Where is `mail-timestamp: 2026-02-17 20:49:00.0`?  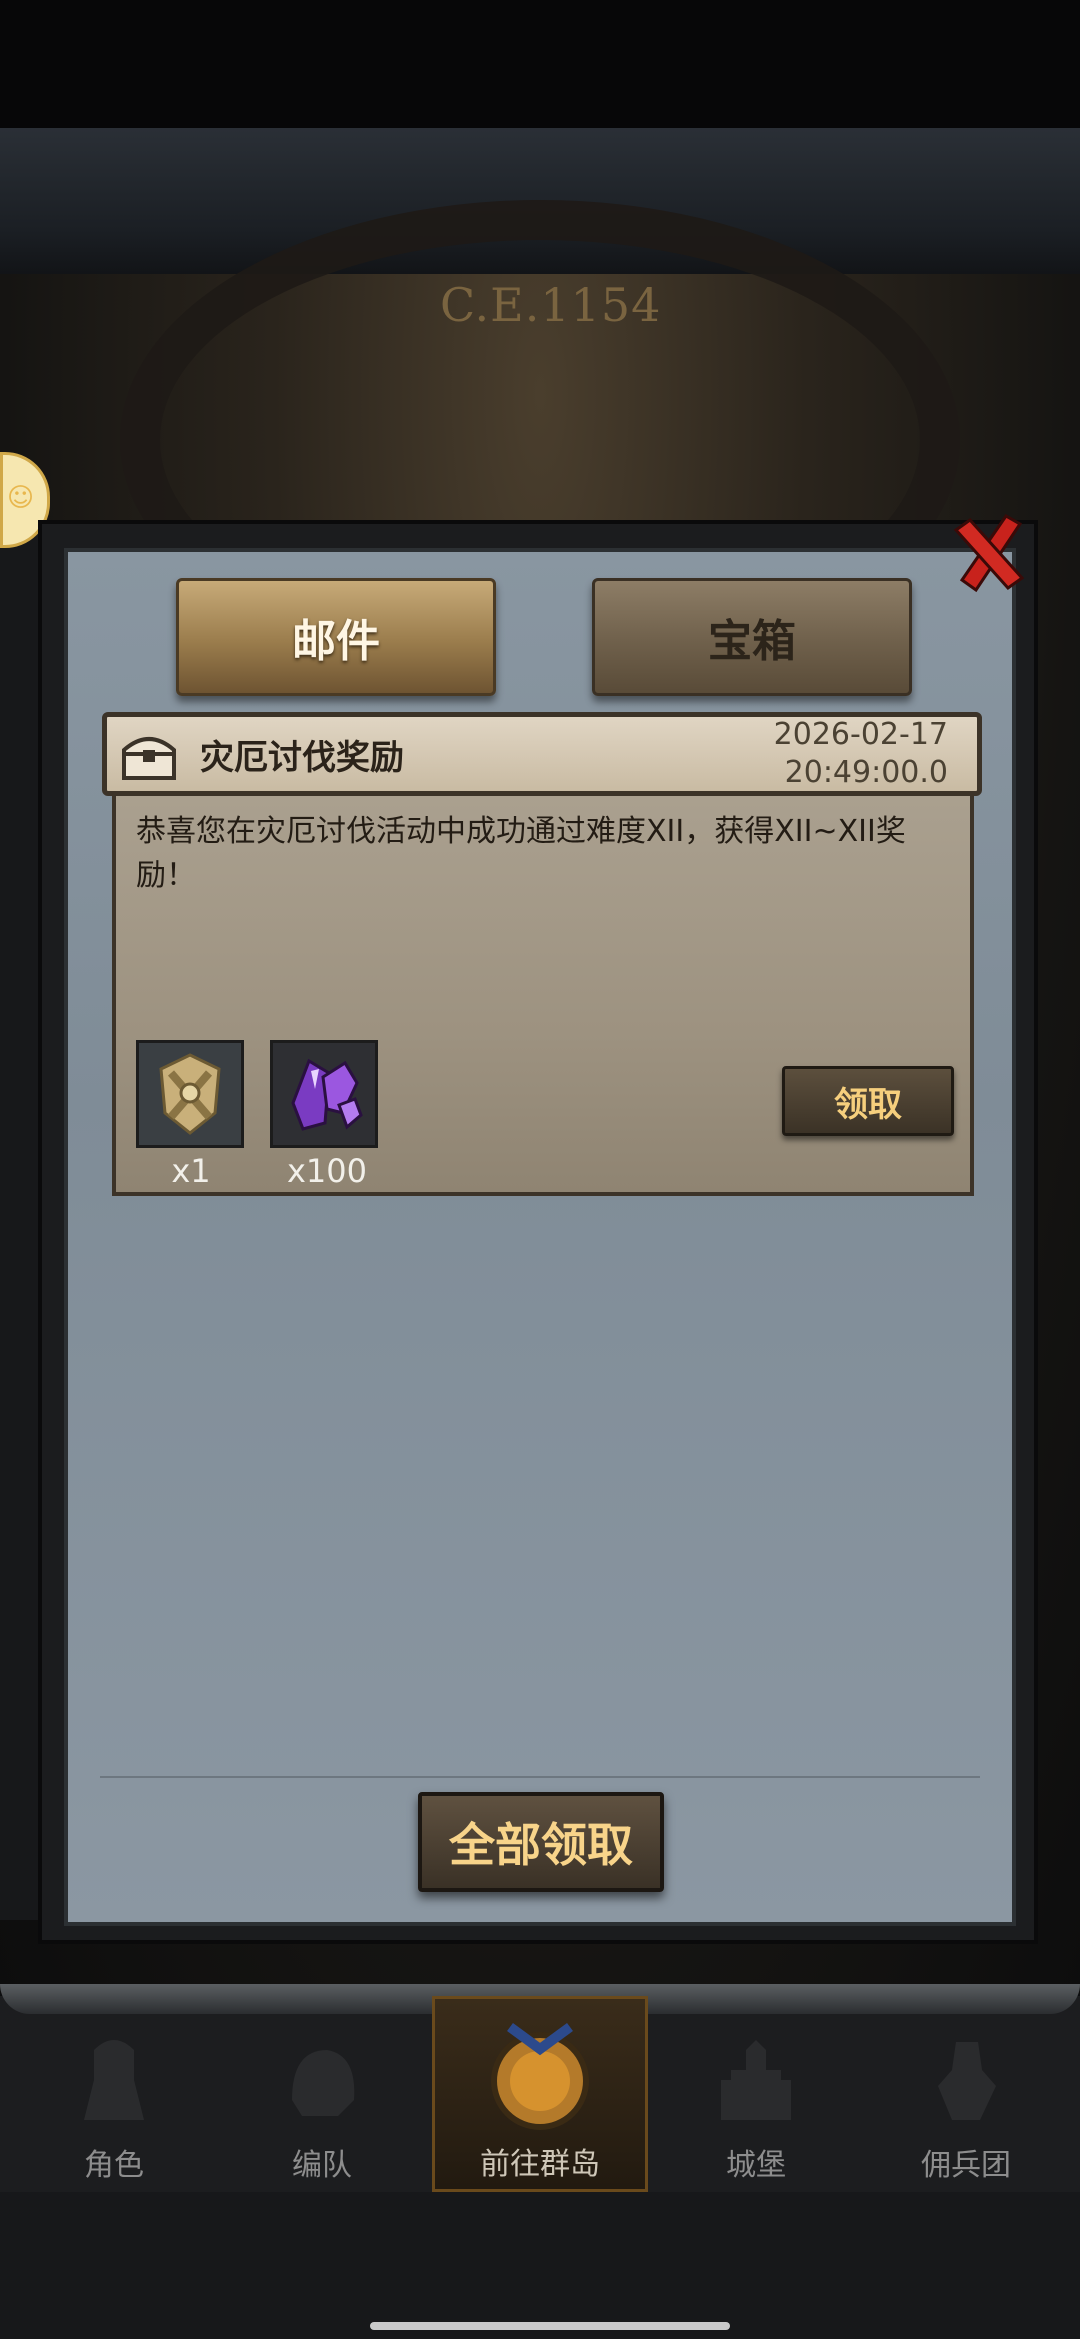
mail-timestamp: 2026-02-17 20:49:00.0 is located at coordinates (834, 754).